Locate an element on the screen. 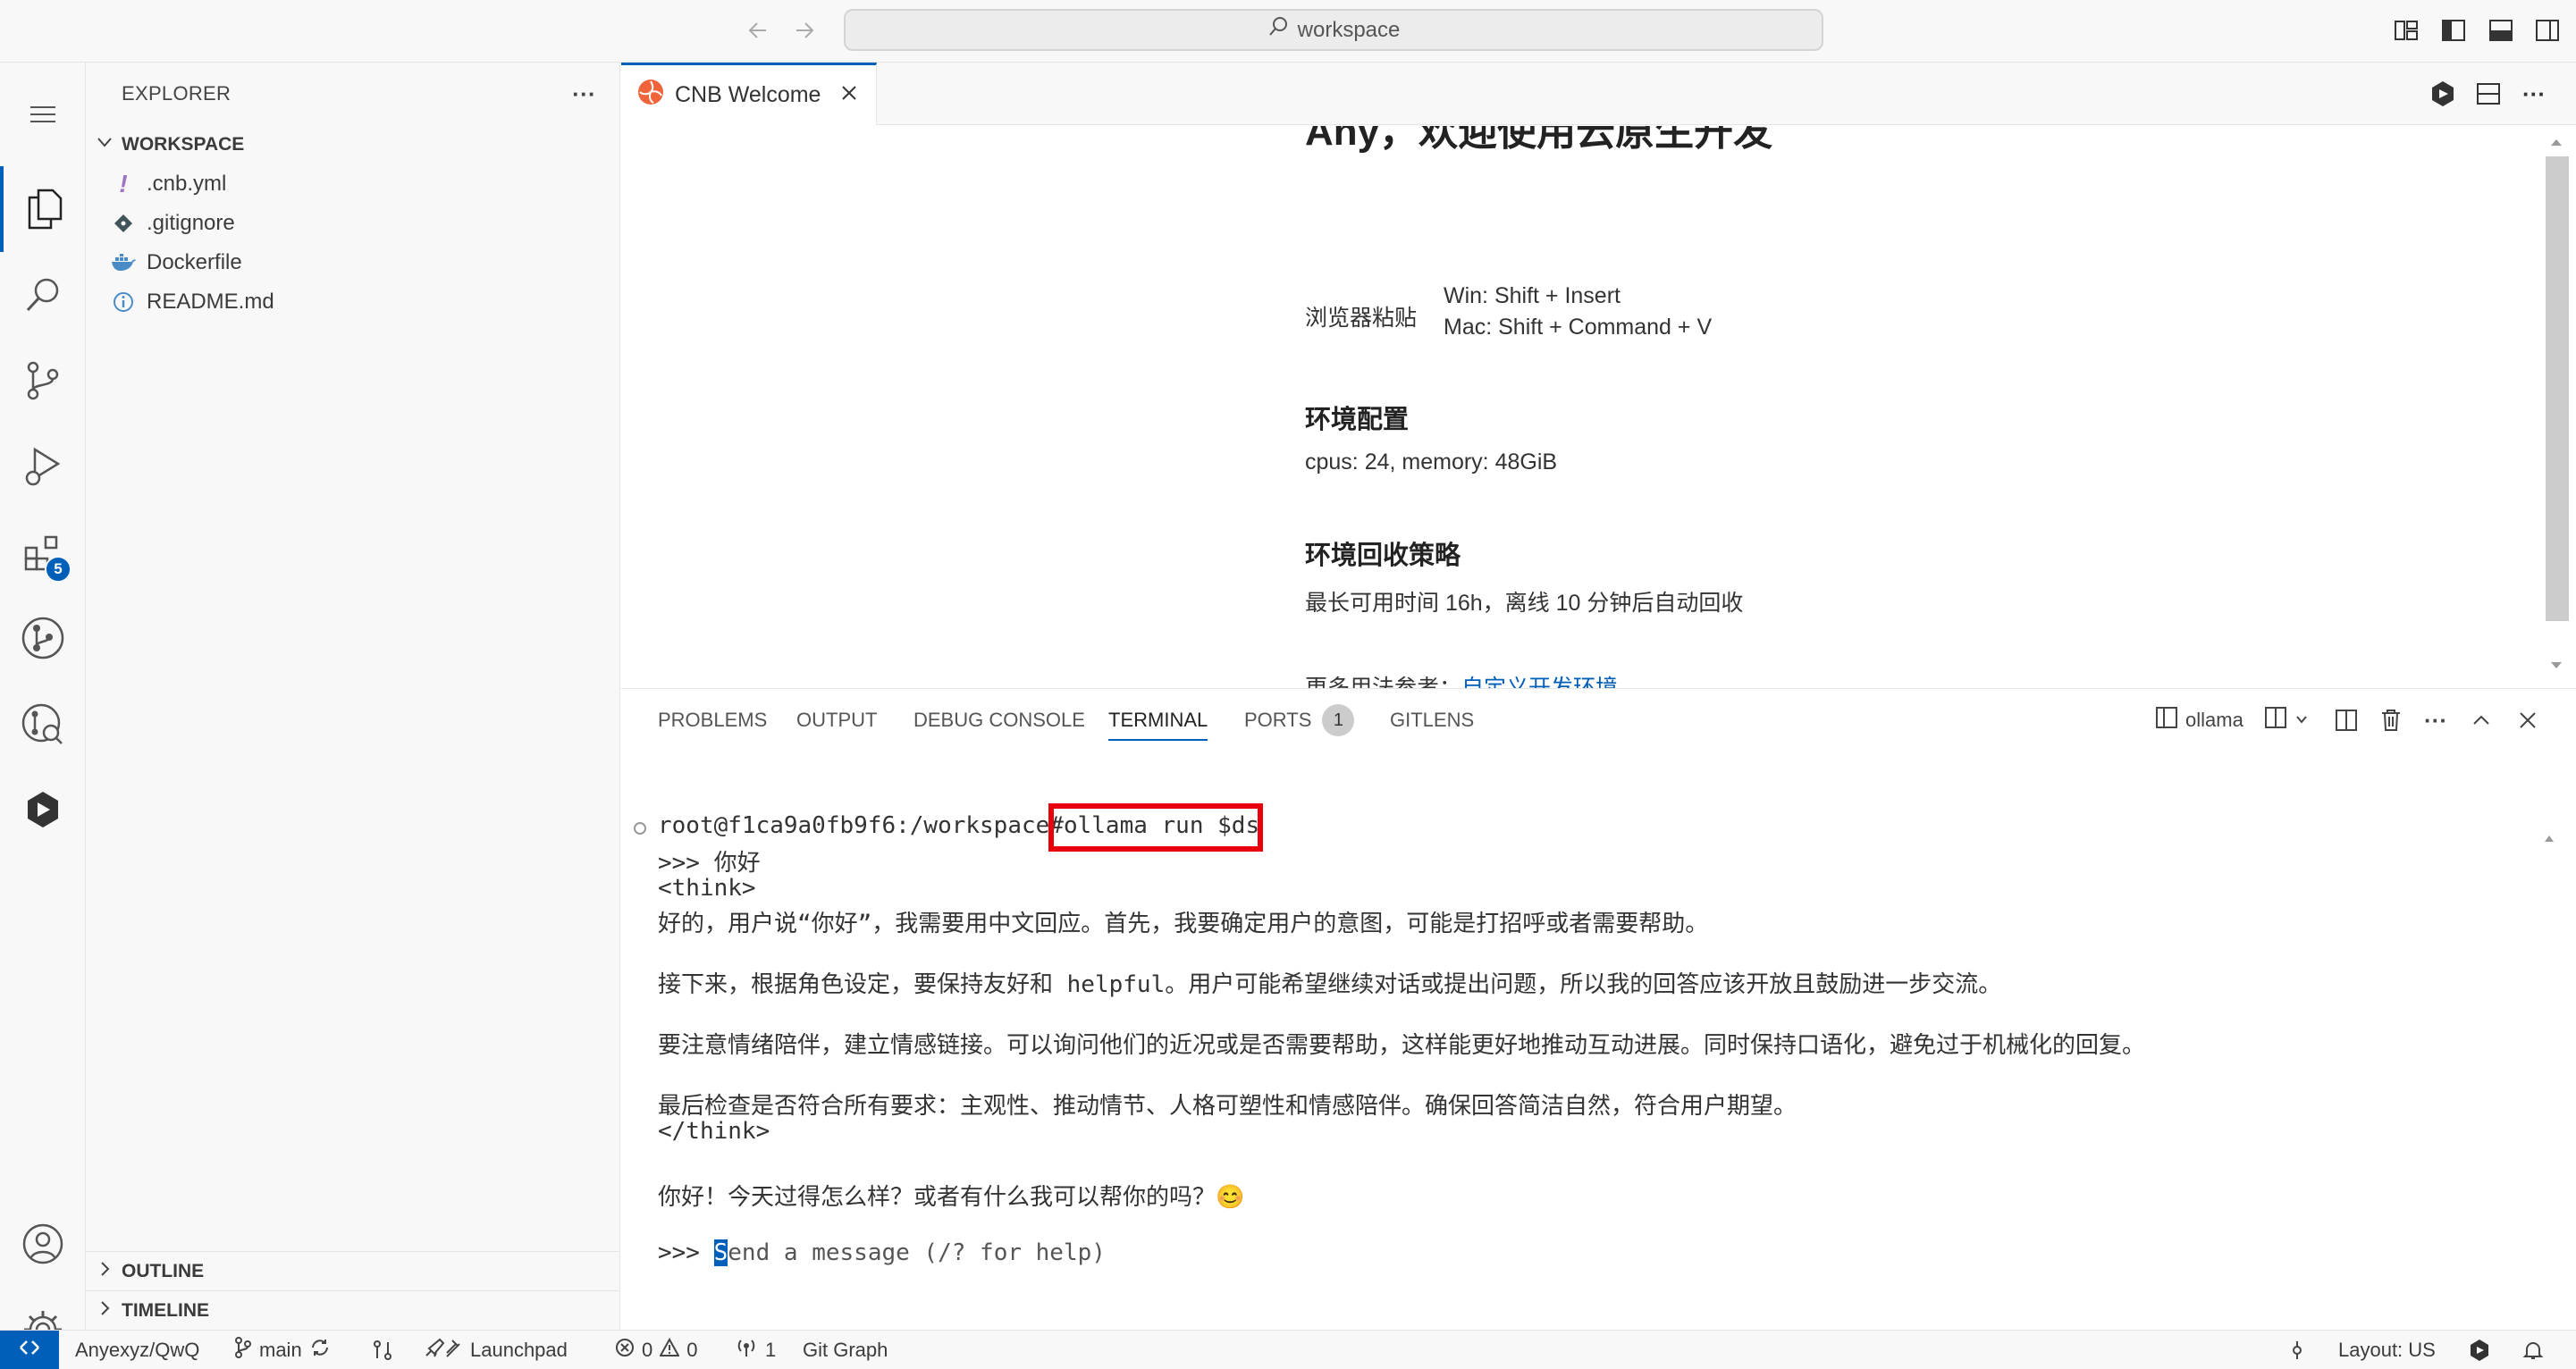 This screenshot has height=1369, width=2576. env-recycle-heading: 环境回收策略 is located at coordinates (1383, 556).